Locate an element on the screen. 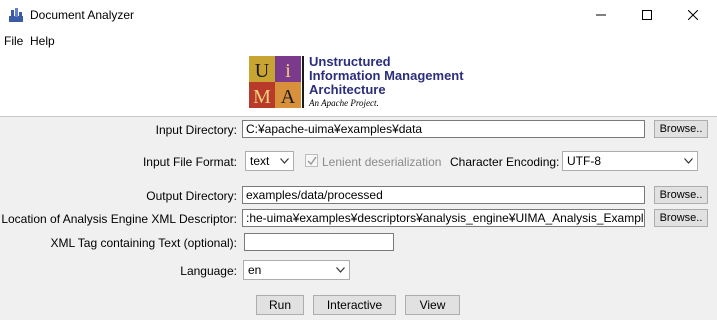  encoding-select: UTF-8 is located at coordinates (630, 161).